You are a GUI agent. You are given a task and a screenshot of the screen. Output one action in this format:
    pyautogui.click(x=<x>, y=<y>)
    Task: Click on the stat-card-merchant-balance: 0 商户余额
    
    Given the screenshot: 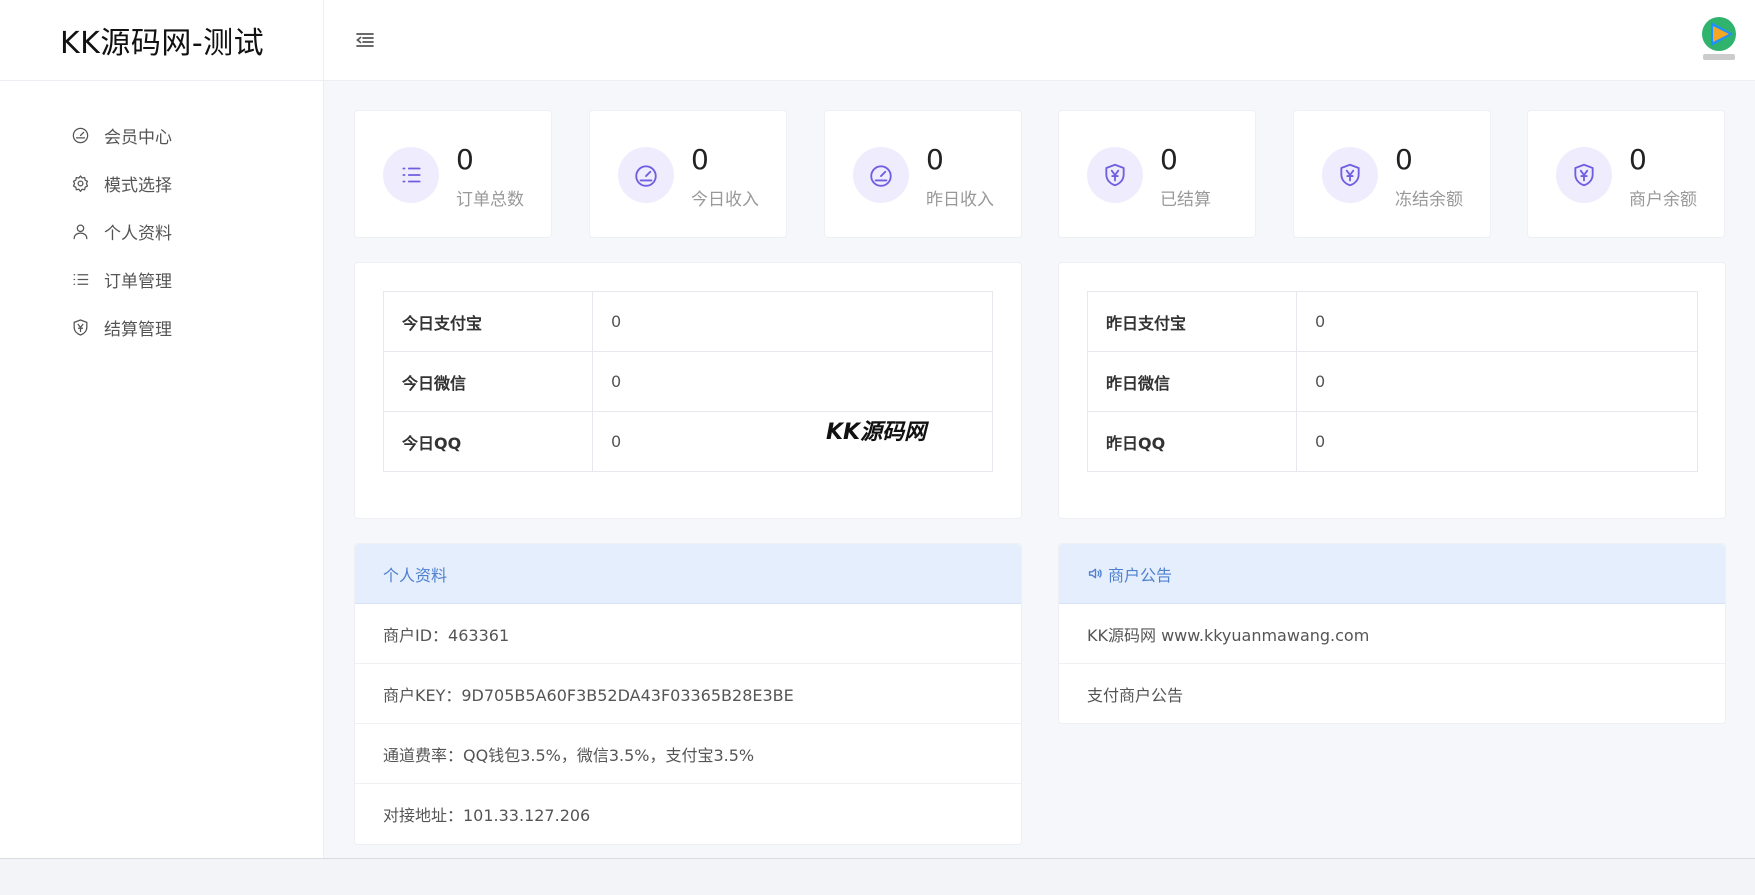 What is the action you would take?
    pyautogui.click(x=1626, y=174)
    